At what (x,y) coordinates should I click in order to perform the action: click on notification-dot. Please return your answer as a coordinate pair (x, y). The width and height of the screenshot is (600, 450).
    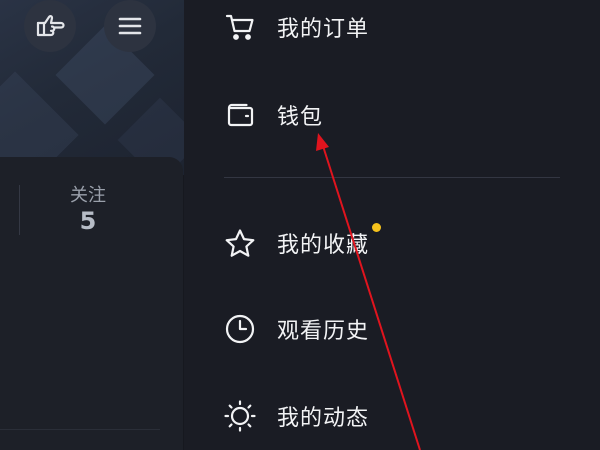
    Looking at the image, I should click on (377, 227).